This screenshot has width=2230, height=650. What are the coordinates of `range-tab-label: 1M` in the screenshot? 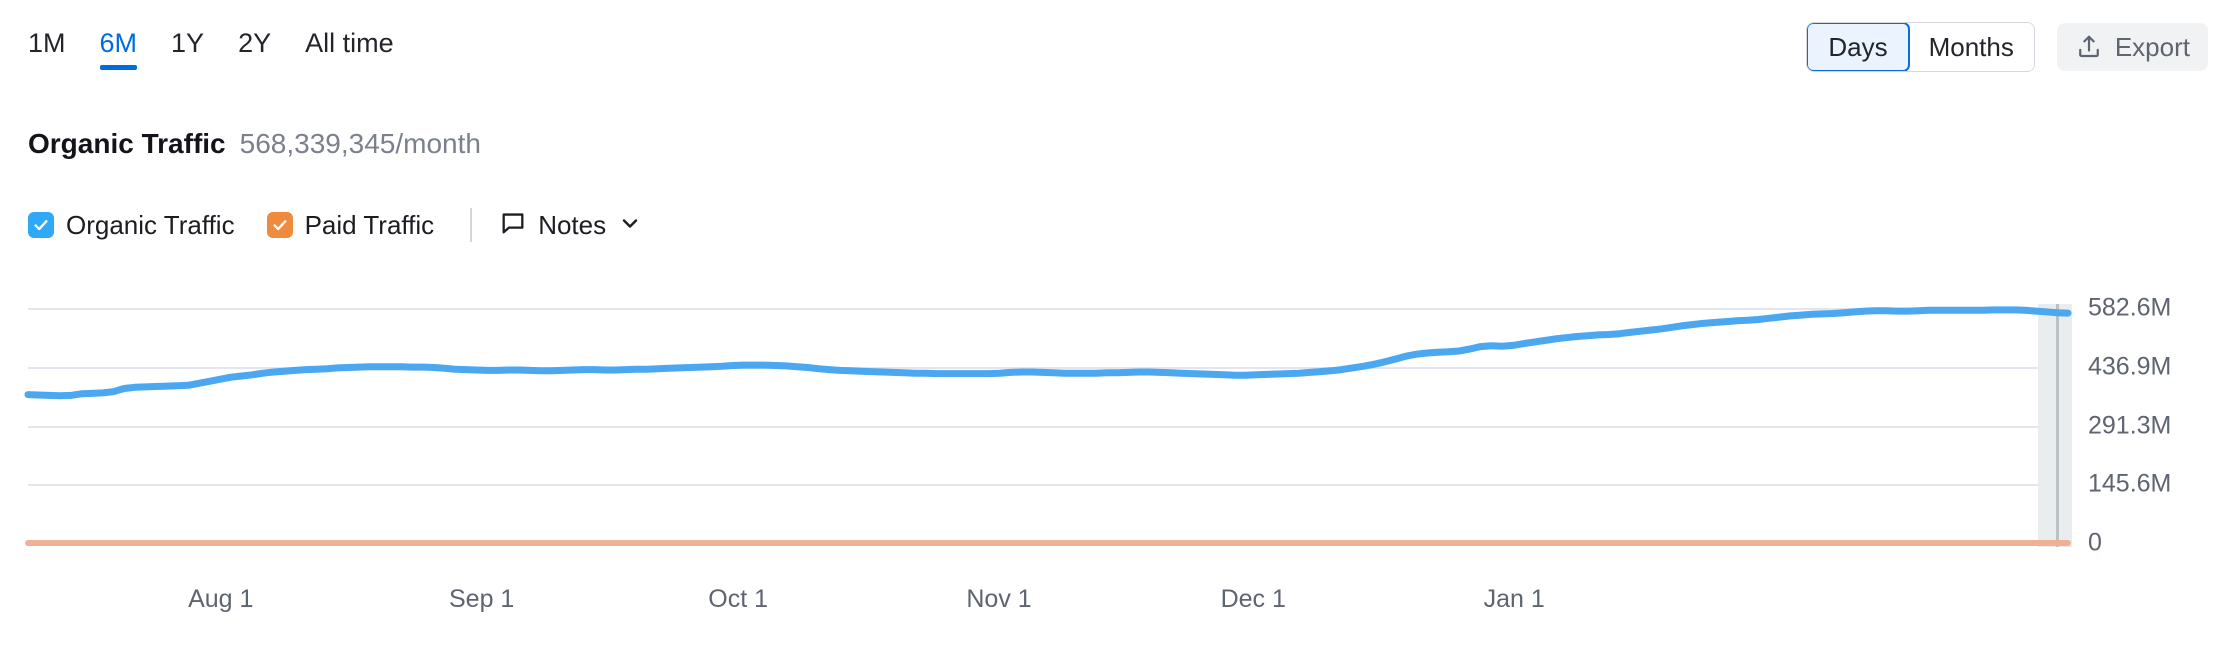 It's located at (47, 43).